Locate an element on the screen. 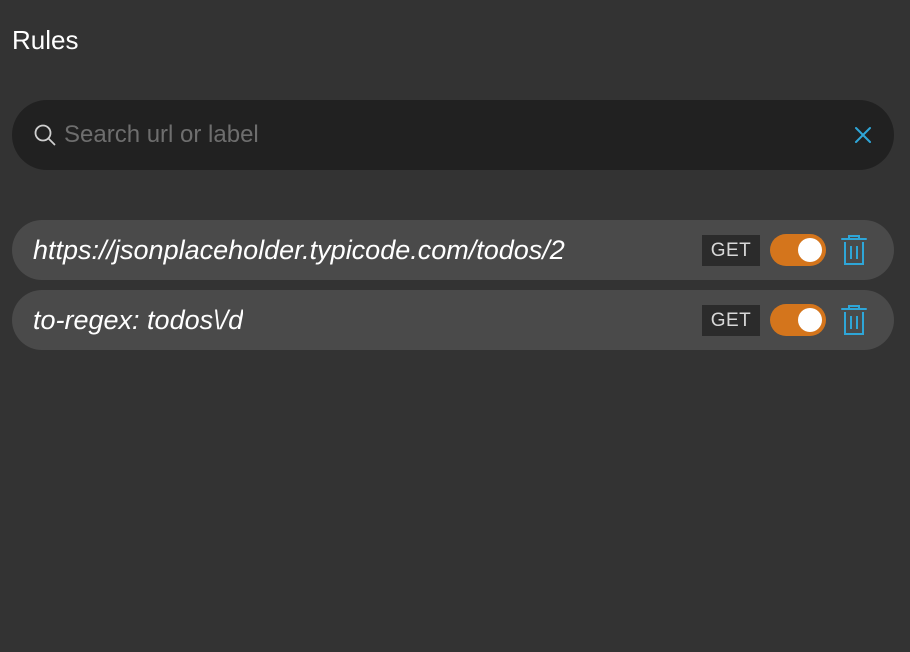 The width and height of the screenshot is (910, 652). close-icon is located at coordinates (863, 135).